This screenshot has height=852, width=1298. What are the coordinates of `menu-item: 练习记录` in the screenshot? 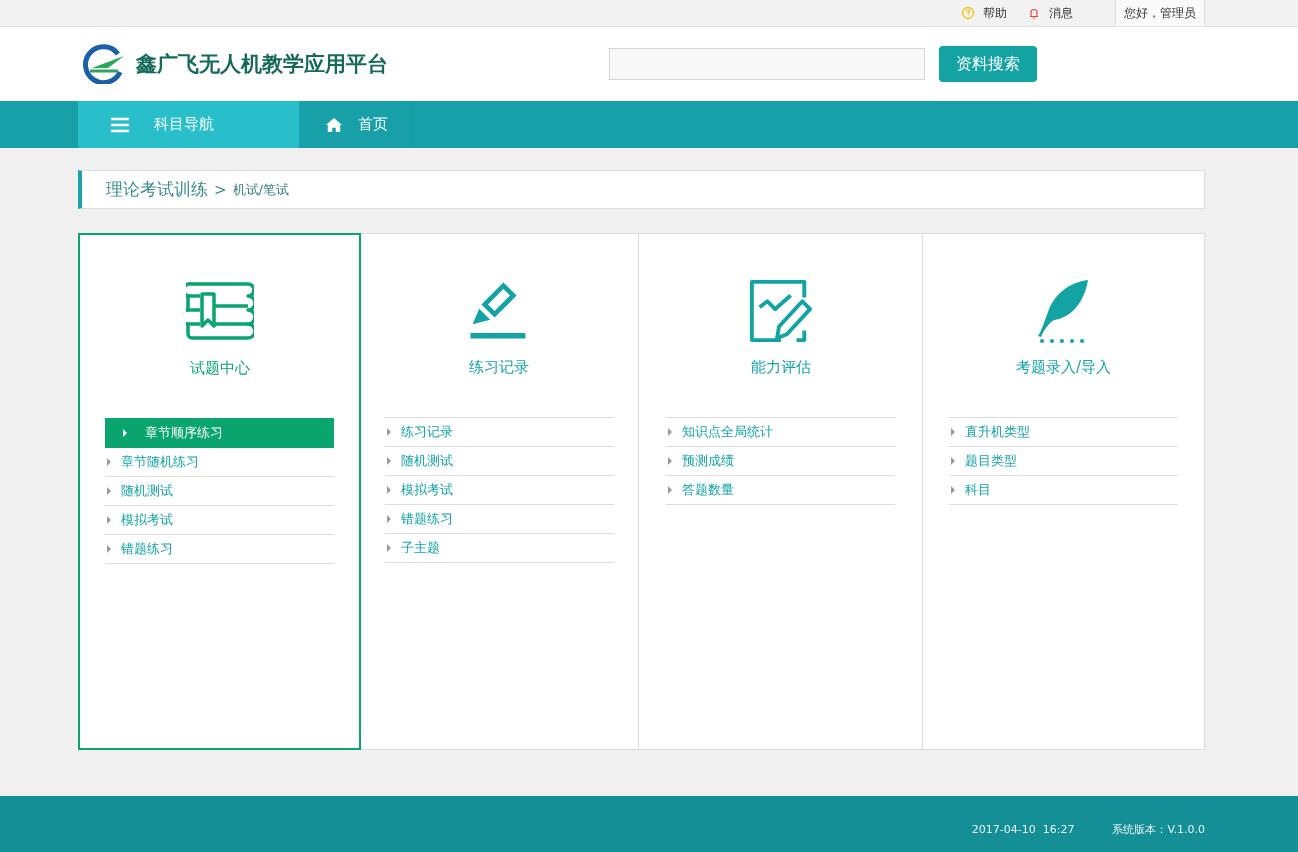 It's located at (499, 432).